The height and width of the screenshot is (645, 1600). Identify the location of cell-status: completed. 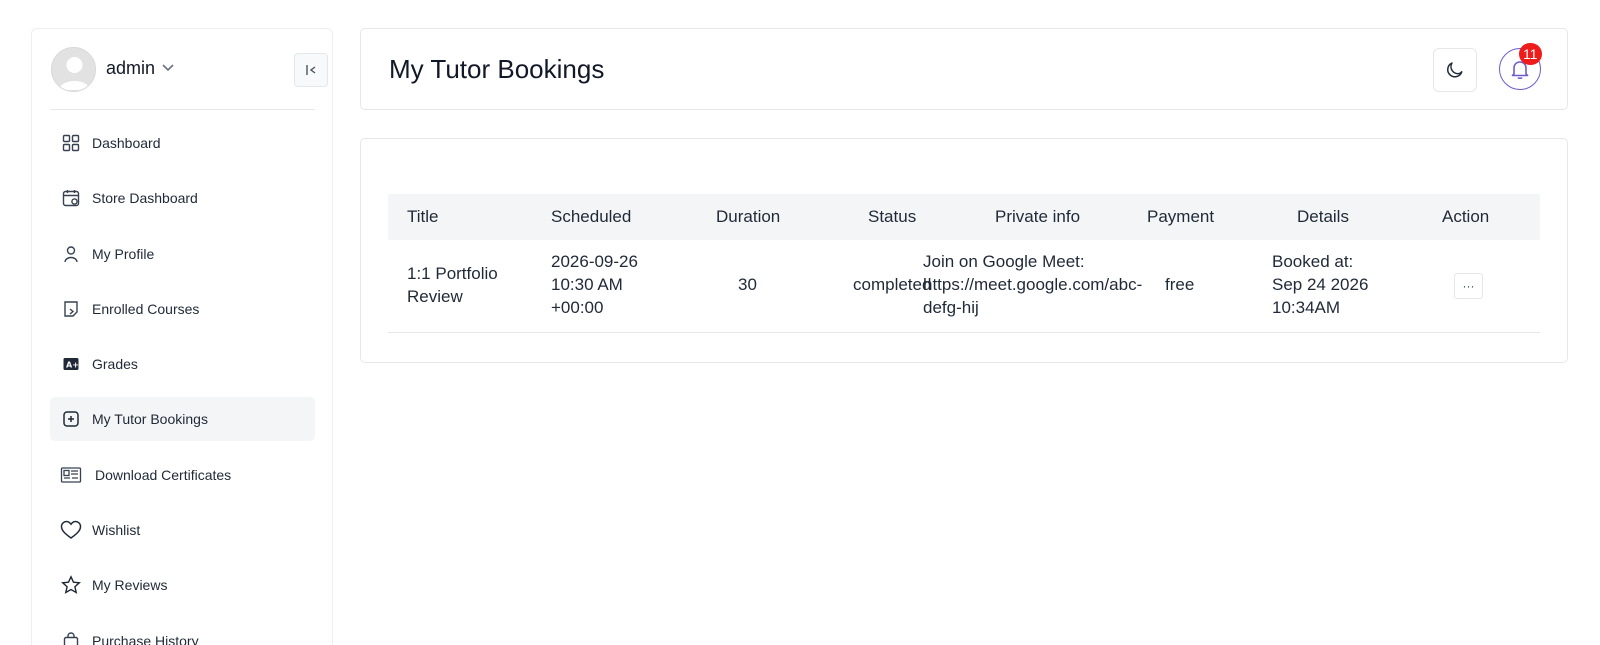
(892, 284).